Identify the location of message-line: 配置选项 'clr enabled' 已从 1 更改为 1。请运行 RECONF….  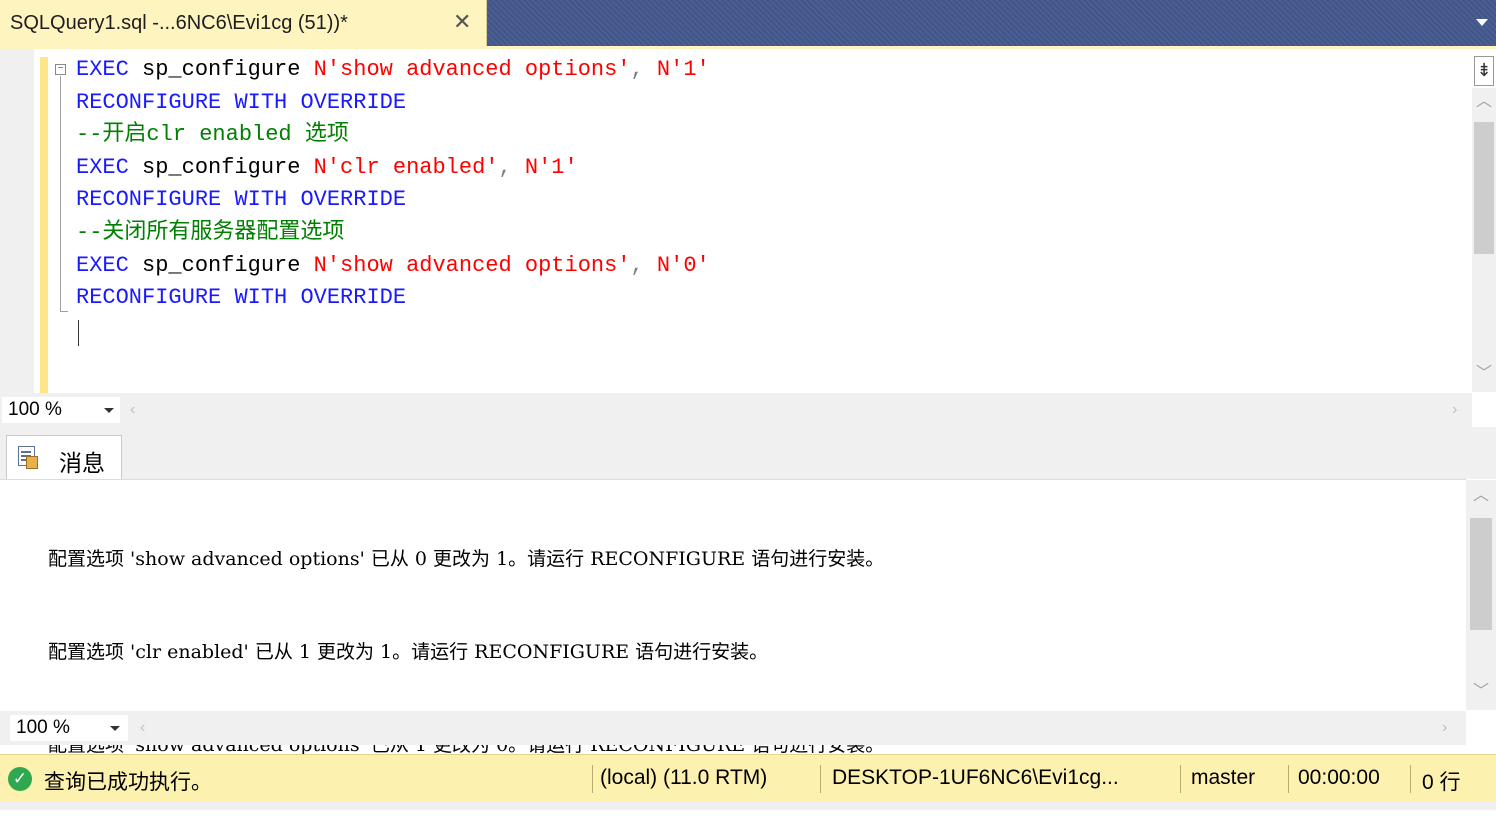
(408, 652).